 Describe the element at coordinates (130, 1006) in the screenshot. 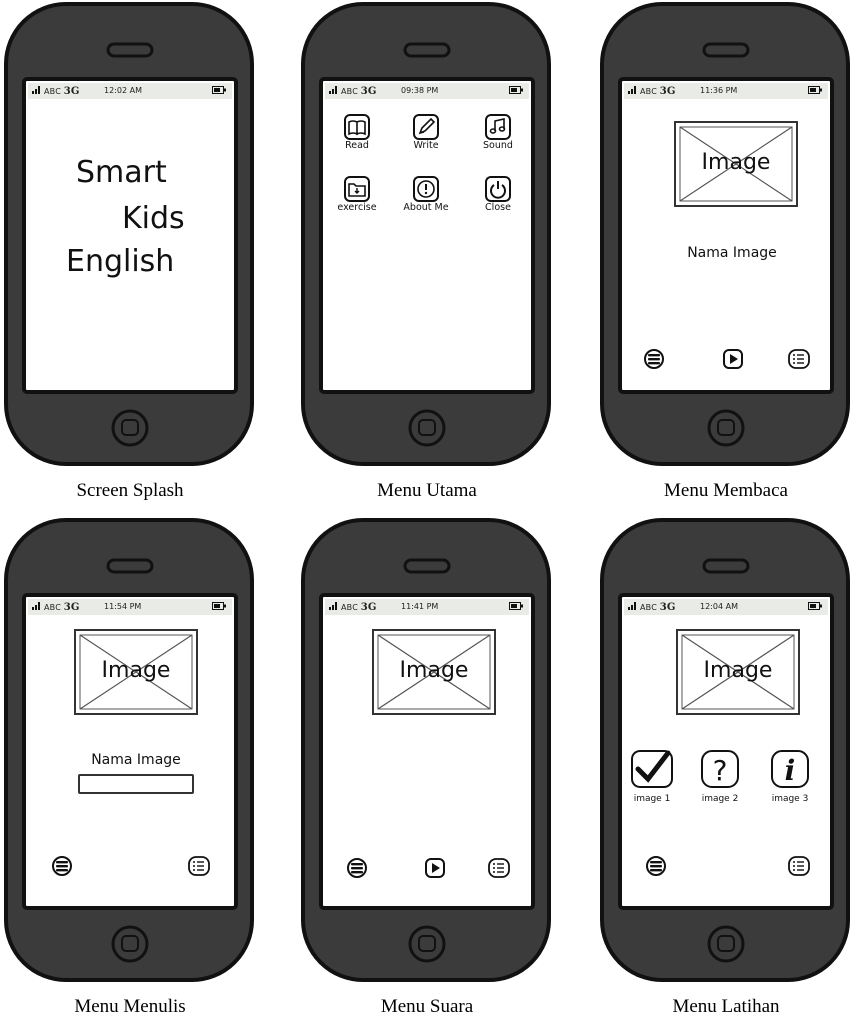

I see `phone-caption: Menu Menulis` at that location.